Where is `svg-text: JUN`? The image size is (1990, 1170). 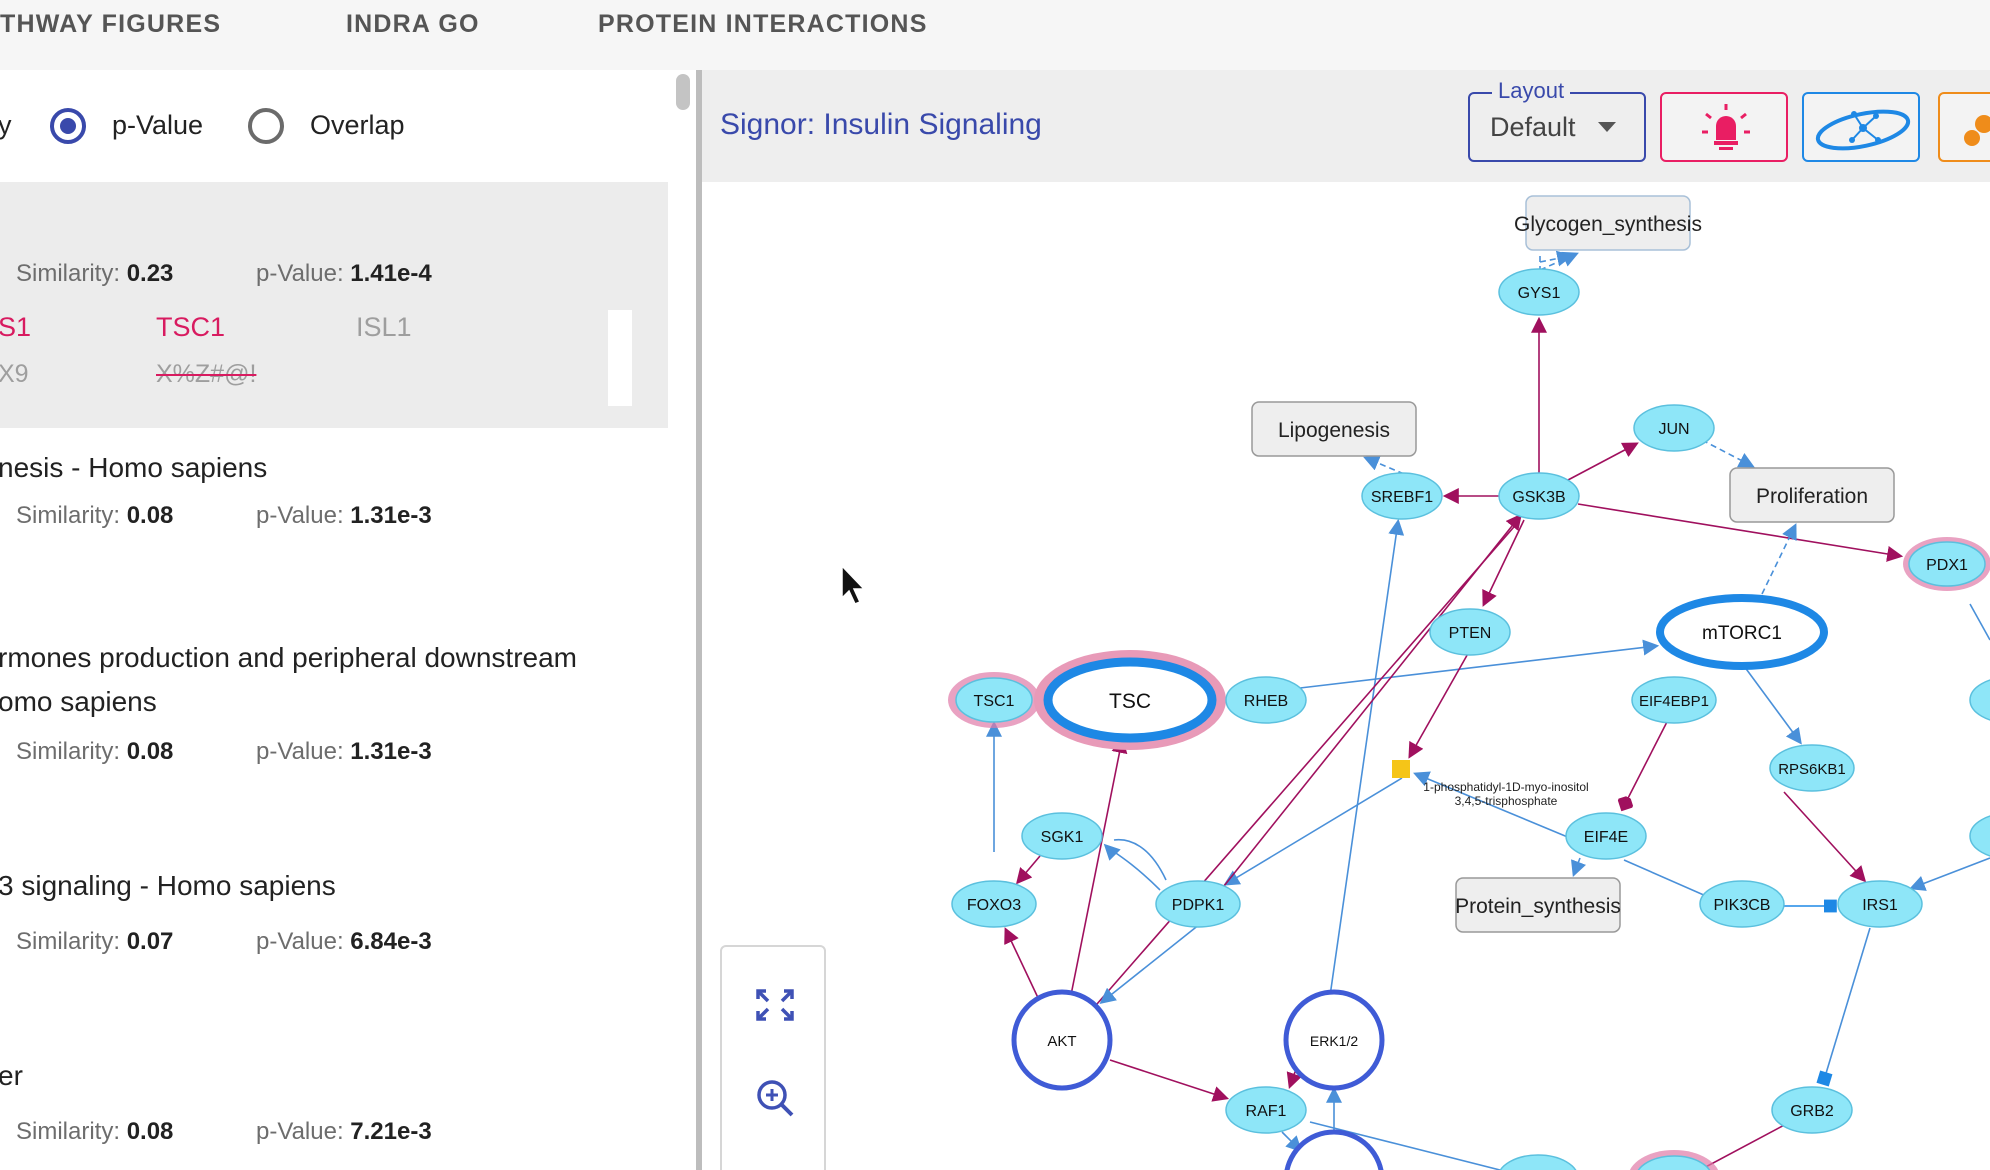 svg-text: JUN is located at coordinates (1673, 429).